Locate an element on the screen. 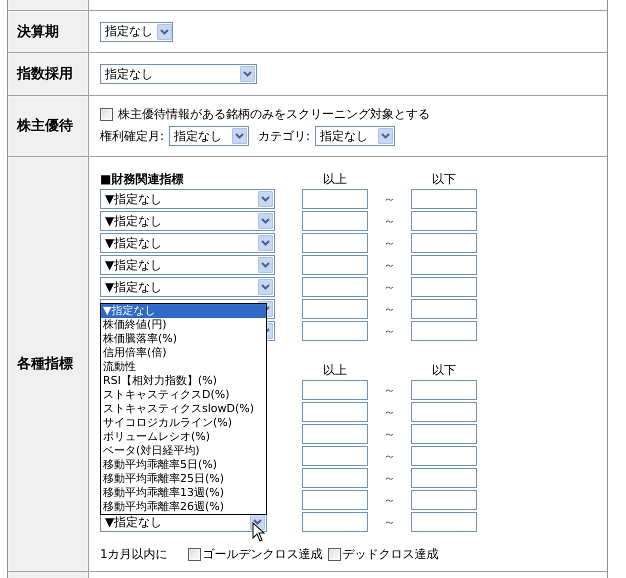  dropdown-option: サイコロジカルライン(%) is located at coordinates (183, 423).